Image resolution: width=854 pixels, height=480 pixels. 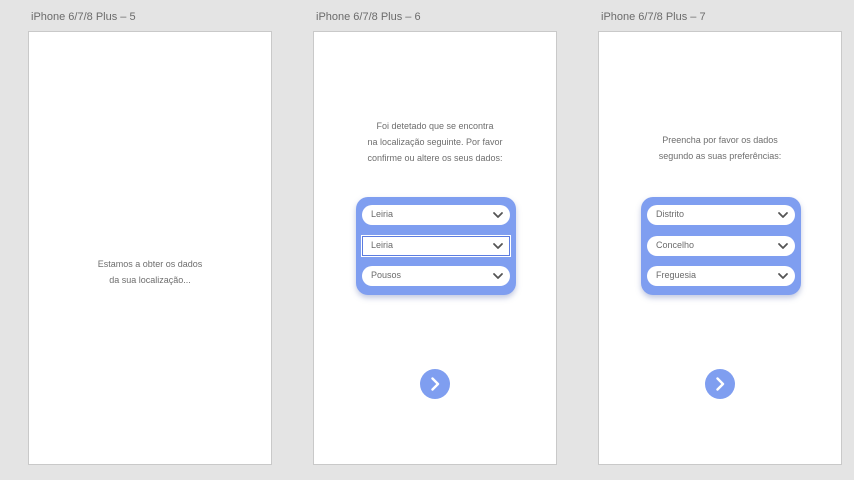 What do you see at coordinates (382, 245) in the screenshot?
I see `concelho-select-value: Leiria` at bounding box center [382, 245].